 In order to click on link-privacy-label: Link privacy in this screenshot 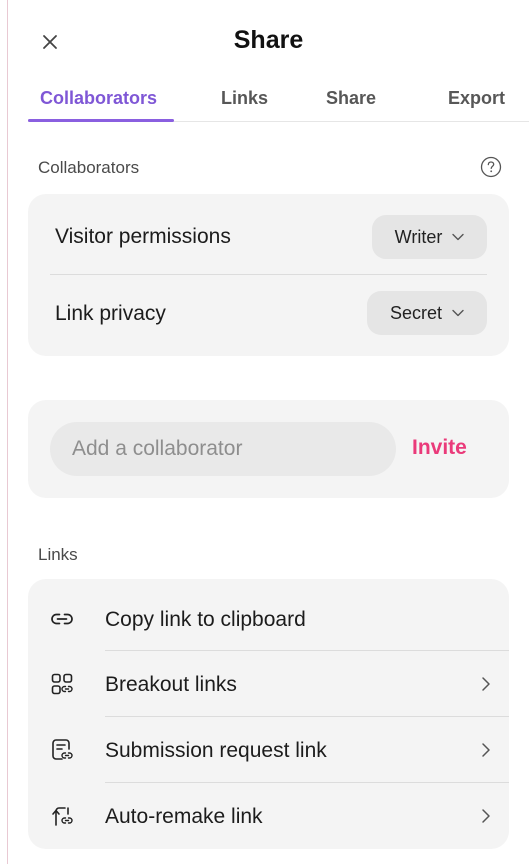, I will do `click(110, 313)`.